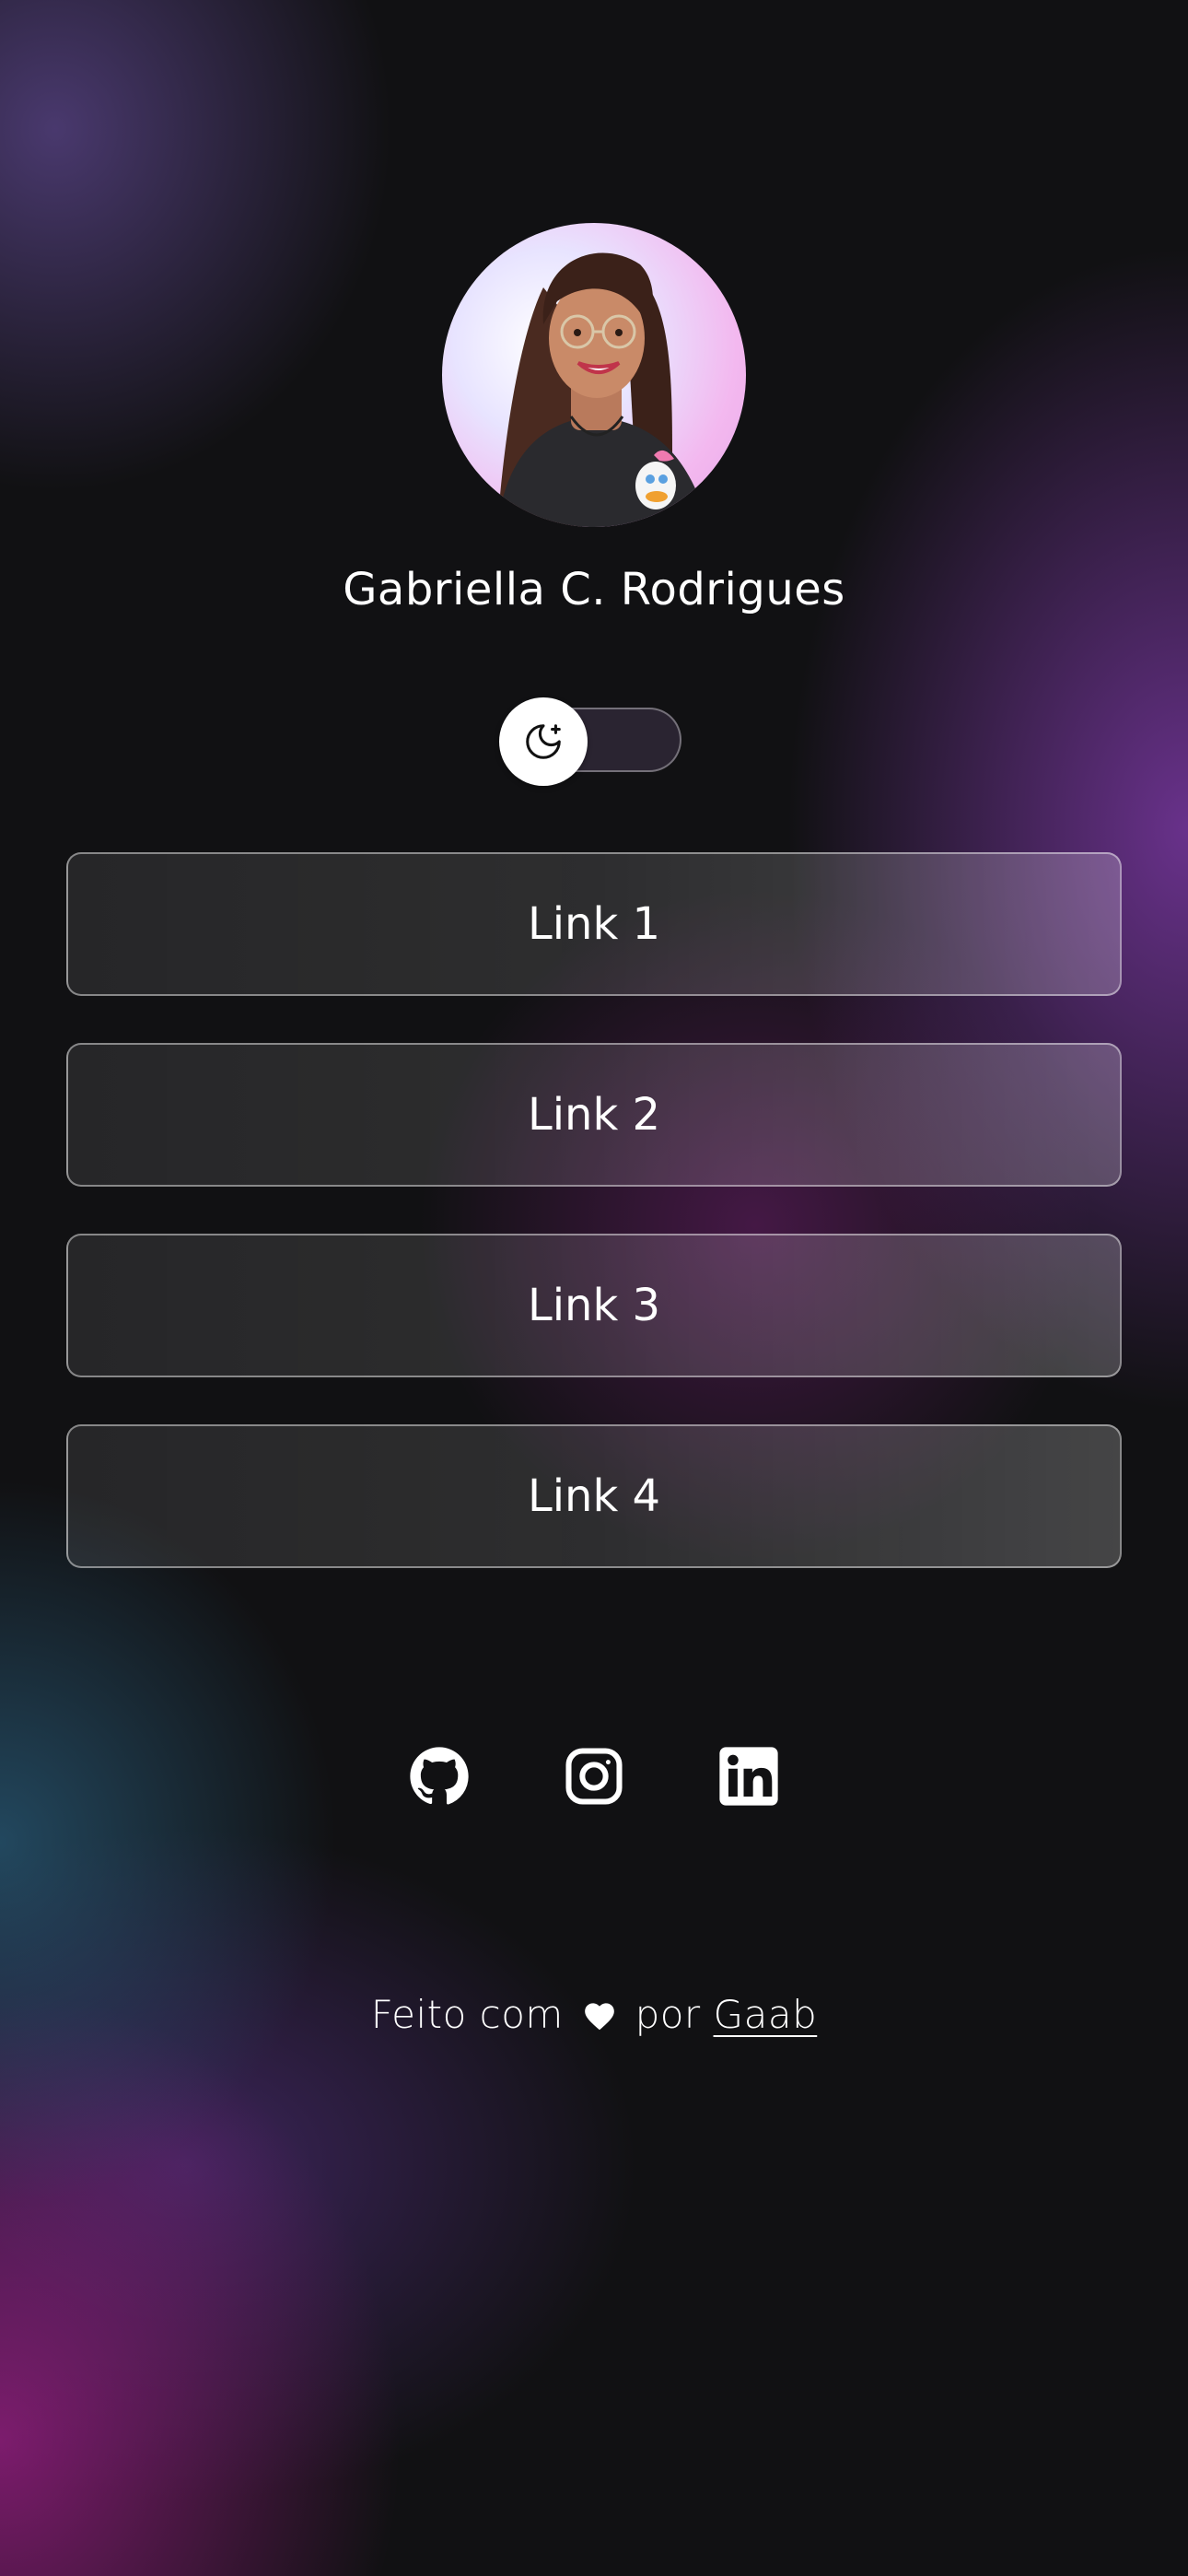 The height and width of the screenshot is (2576, 1188). Describe the element at coordinates (594, 924) in the screenshot. I see `link-button-1: Link 1` at that location.